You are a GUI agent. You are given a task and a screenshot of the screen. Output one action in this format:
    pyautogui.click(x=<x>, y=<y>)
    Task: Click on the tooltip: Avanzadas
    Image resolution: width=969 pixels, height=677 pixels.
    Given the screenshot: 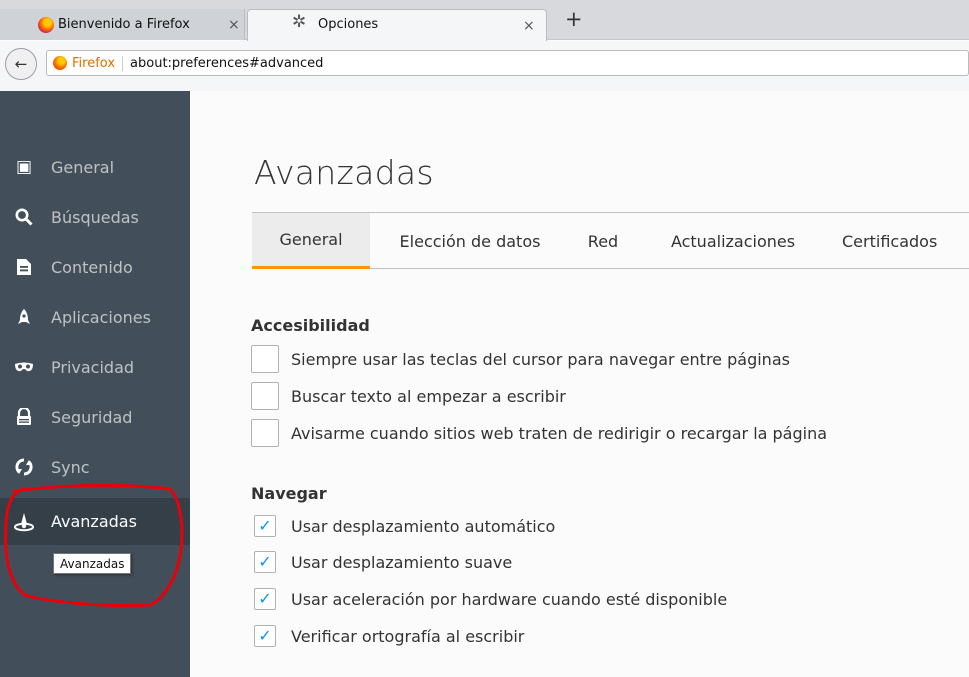 What is the action you would take?
    pyautogui.click(x=92, y=563)
    